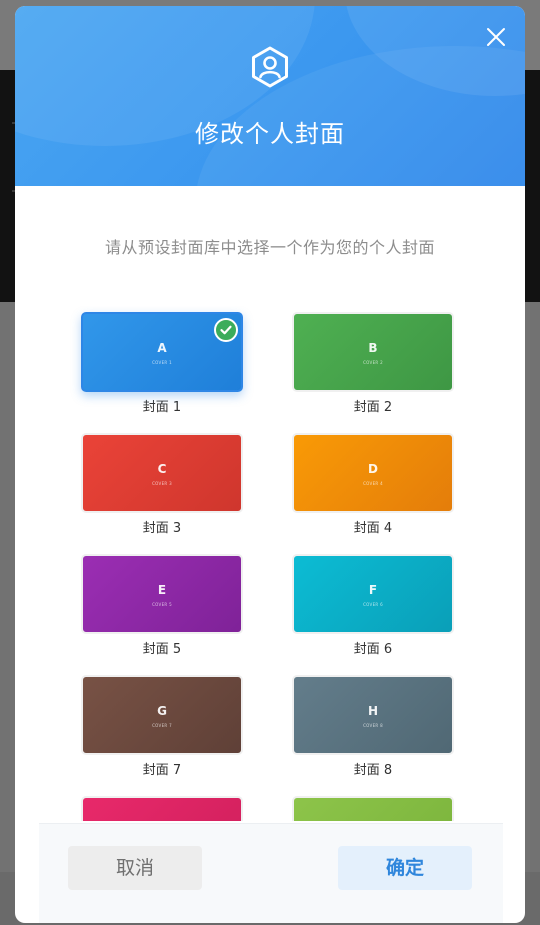 Image resolution: width=540 pixels, height=925 pixels. I want to click on confirm-button: 确定, so click(405, 868).